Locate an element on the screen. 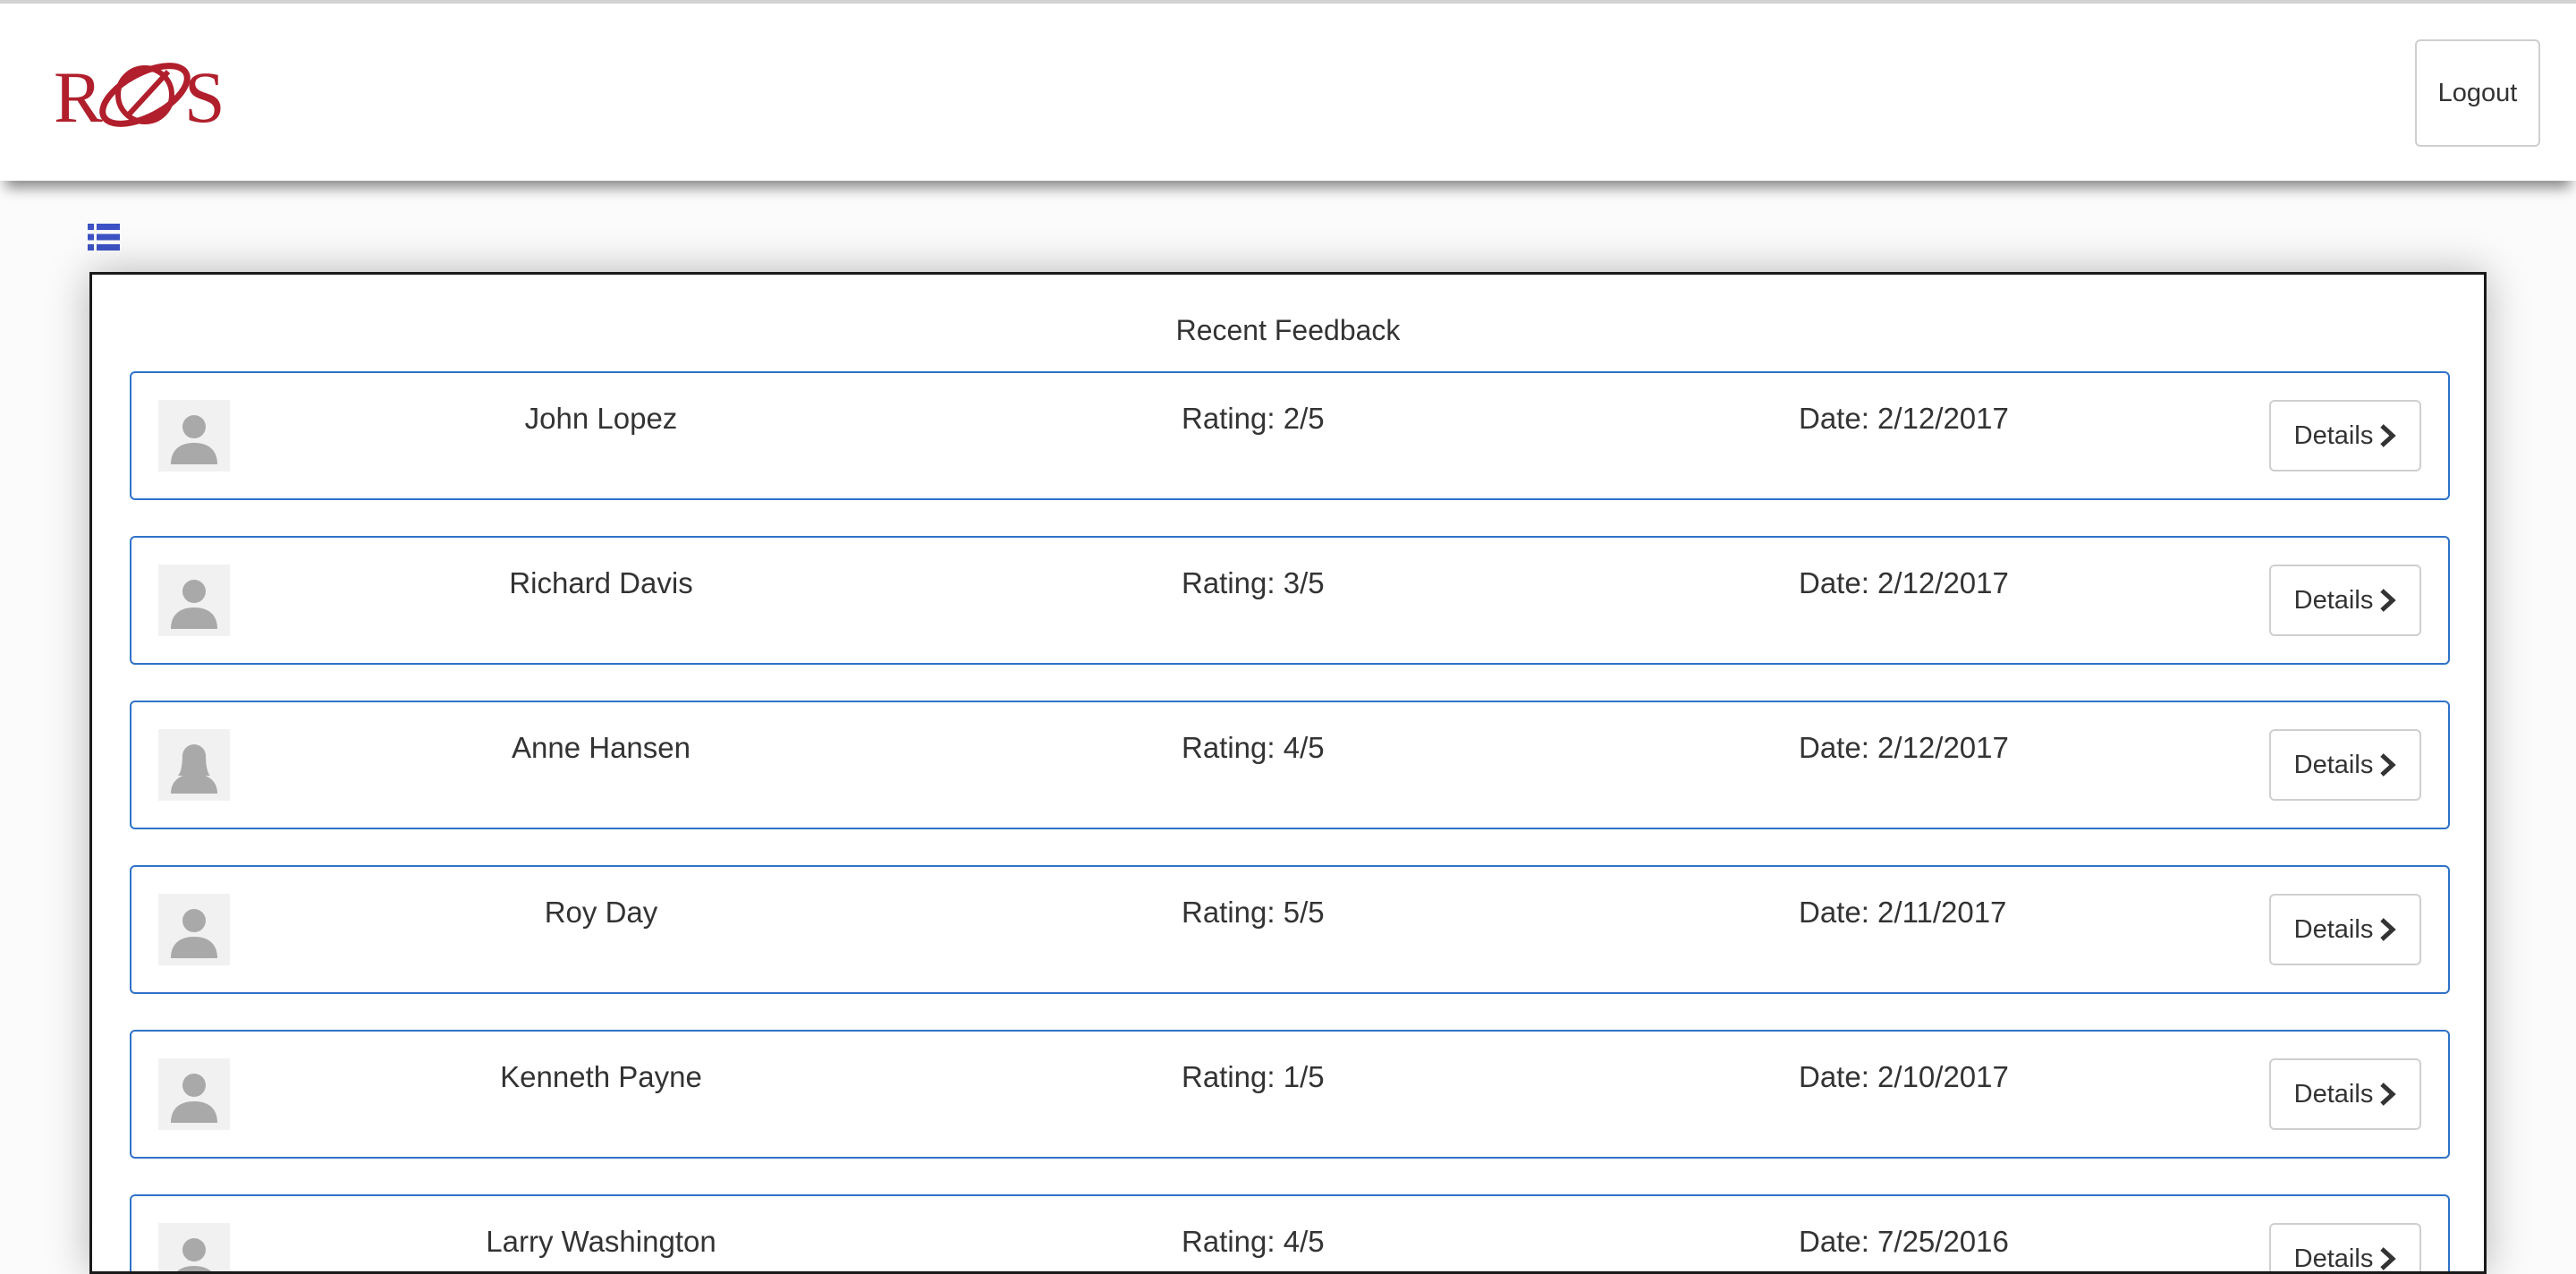 This screenshot has width=2576, height=1274. customer-name: Anne Hansen is located at coordinates (601, 747).